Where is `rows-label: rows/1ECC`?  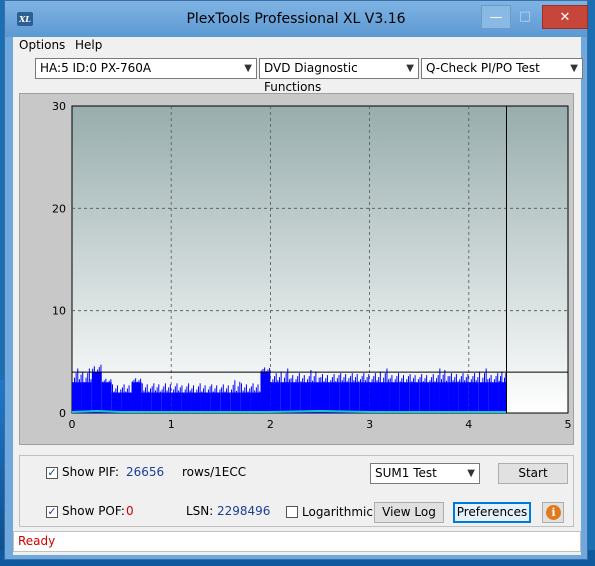
rows-label: rows/1ECC is located at coordinates (214, 472).